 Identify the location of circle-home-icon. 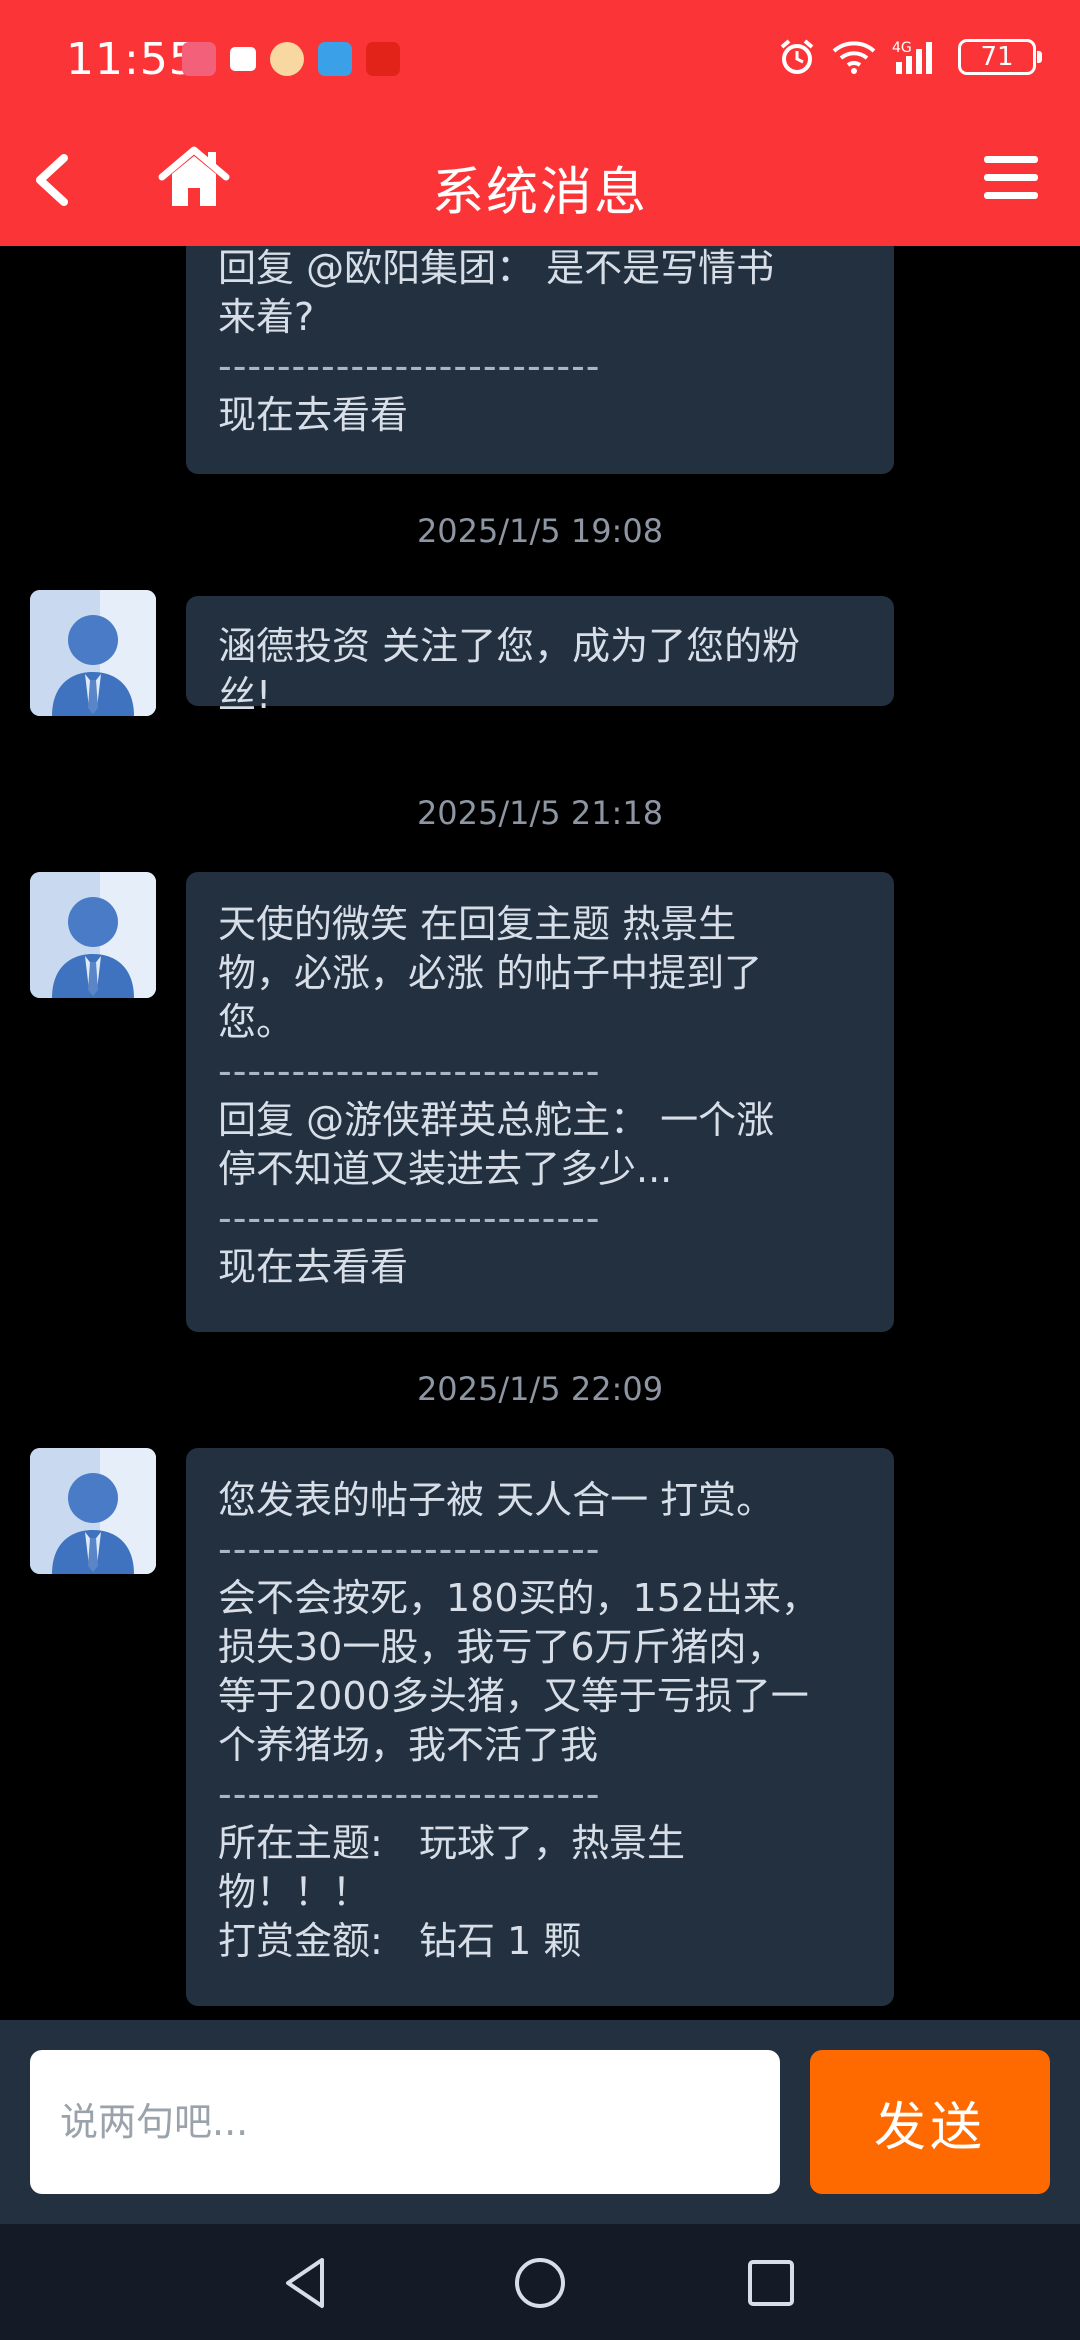
(540, 2283).